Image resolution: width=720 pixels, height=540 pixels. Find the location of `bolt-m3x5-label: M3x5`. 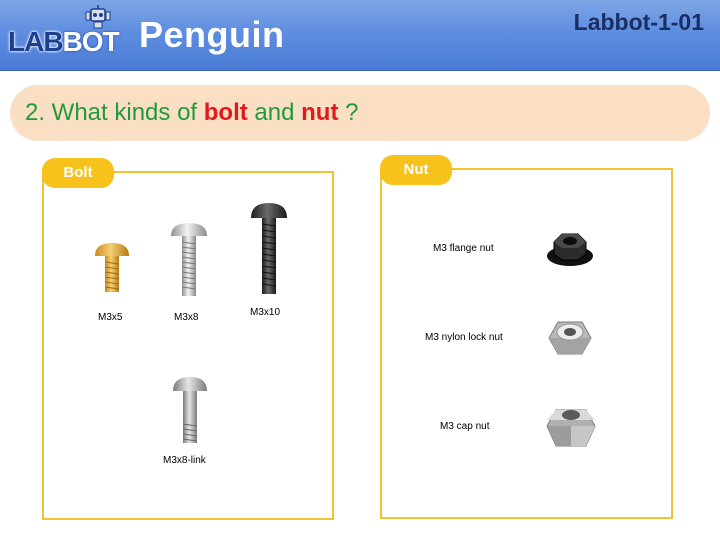

bolt-m3x5-label: M3x5 is located at coordinates (110, 317).